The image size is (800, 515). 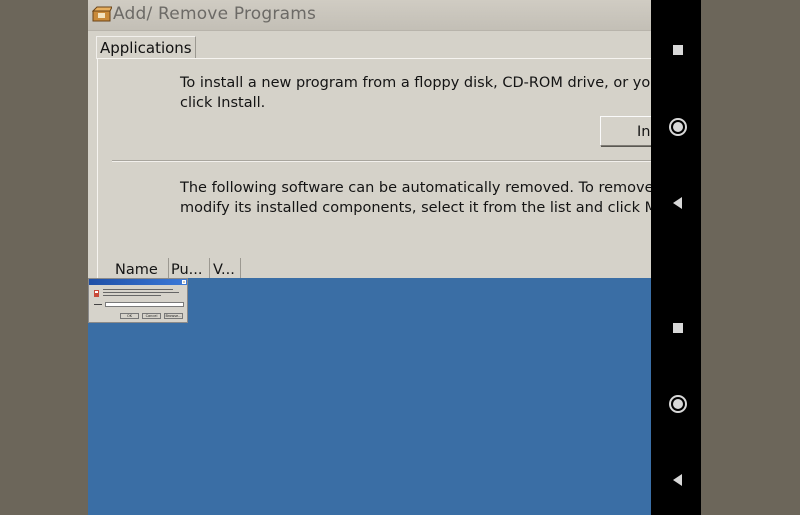 I want to click on column-header-name: Name, so click(x=137, y=268).